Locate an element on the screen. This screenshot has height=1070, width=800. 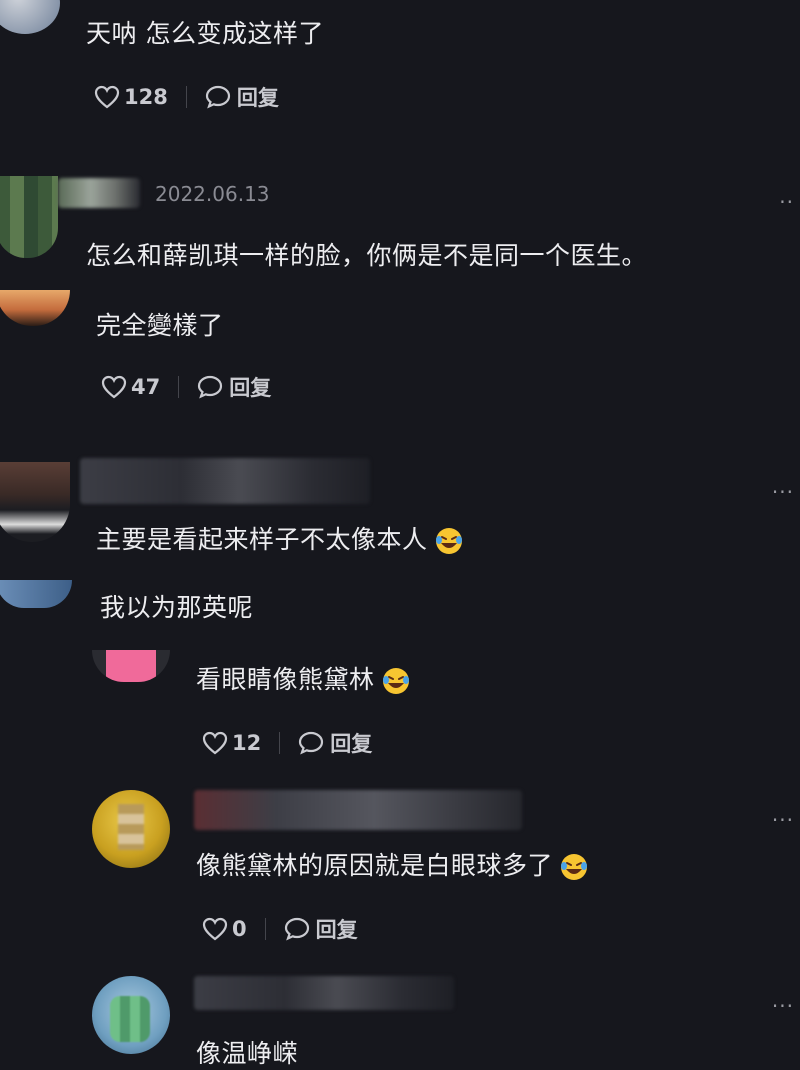
comment-actions: 47 回复 is located at coordinates (186, 387).